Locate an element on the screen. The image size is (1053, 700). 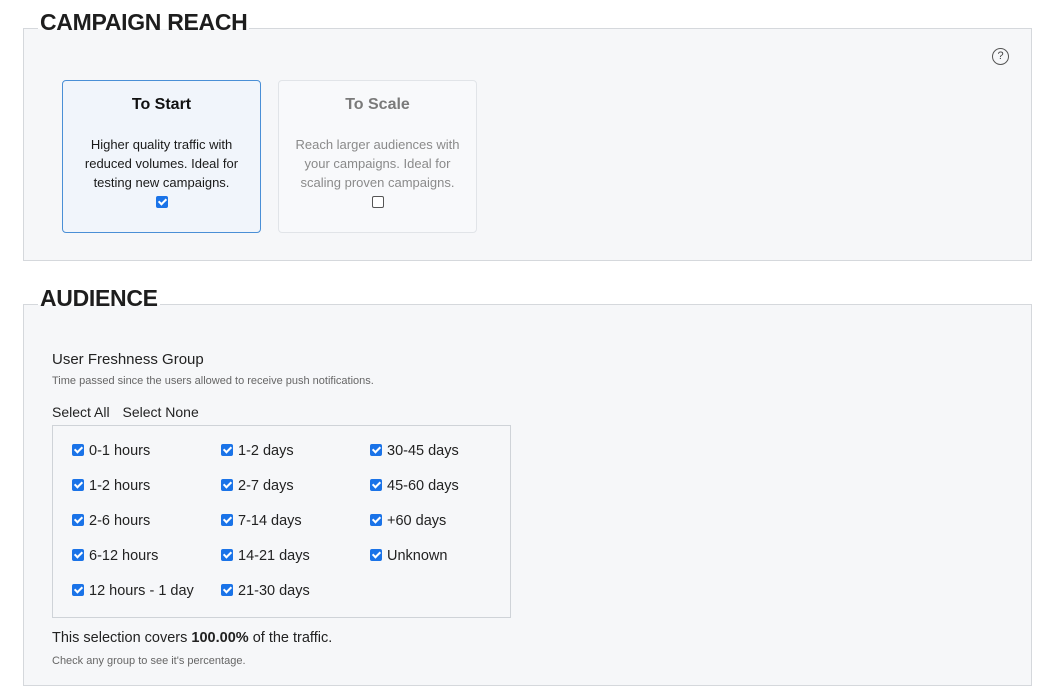
coverage-value: 100.00% is located at coordinates (220, 638).